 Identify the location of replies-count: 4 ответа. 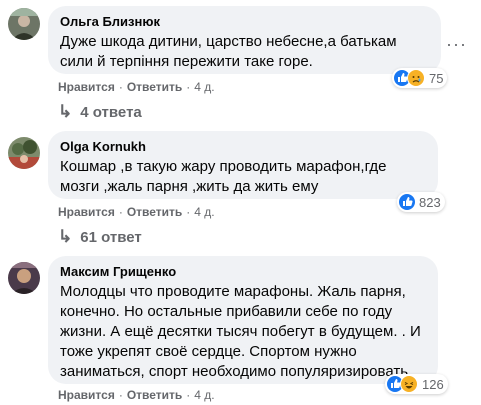
(111, 112).